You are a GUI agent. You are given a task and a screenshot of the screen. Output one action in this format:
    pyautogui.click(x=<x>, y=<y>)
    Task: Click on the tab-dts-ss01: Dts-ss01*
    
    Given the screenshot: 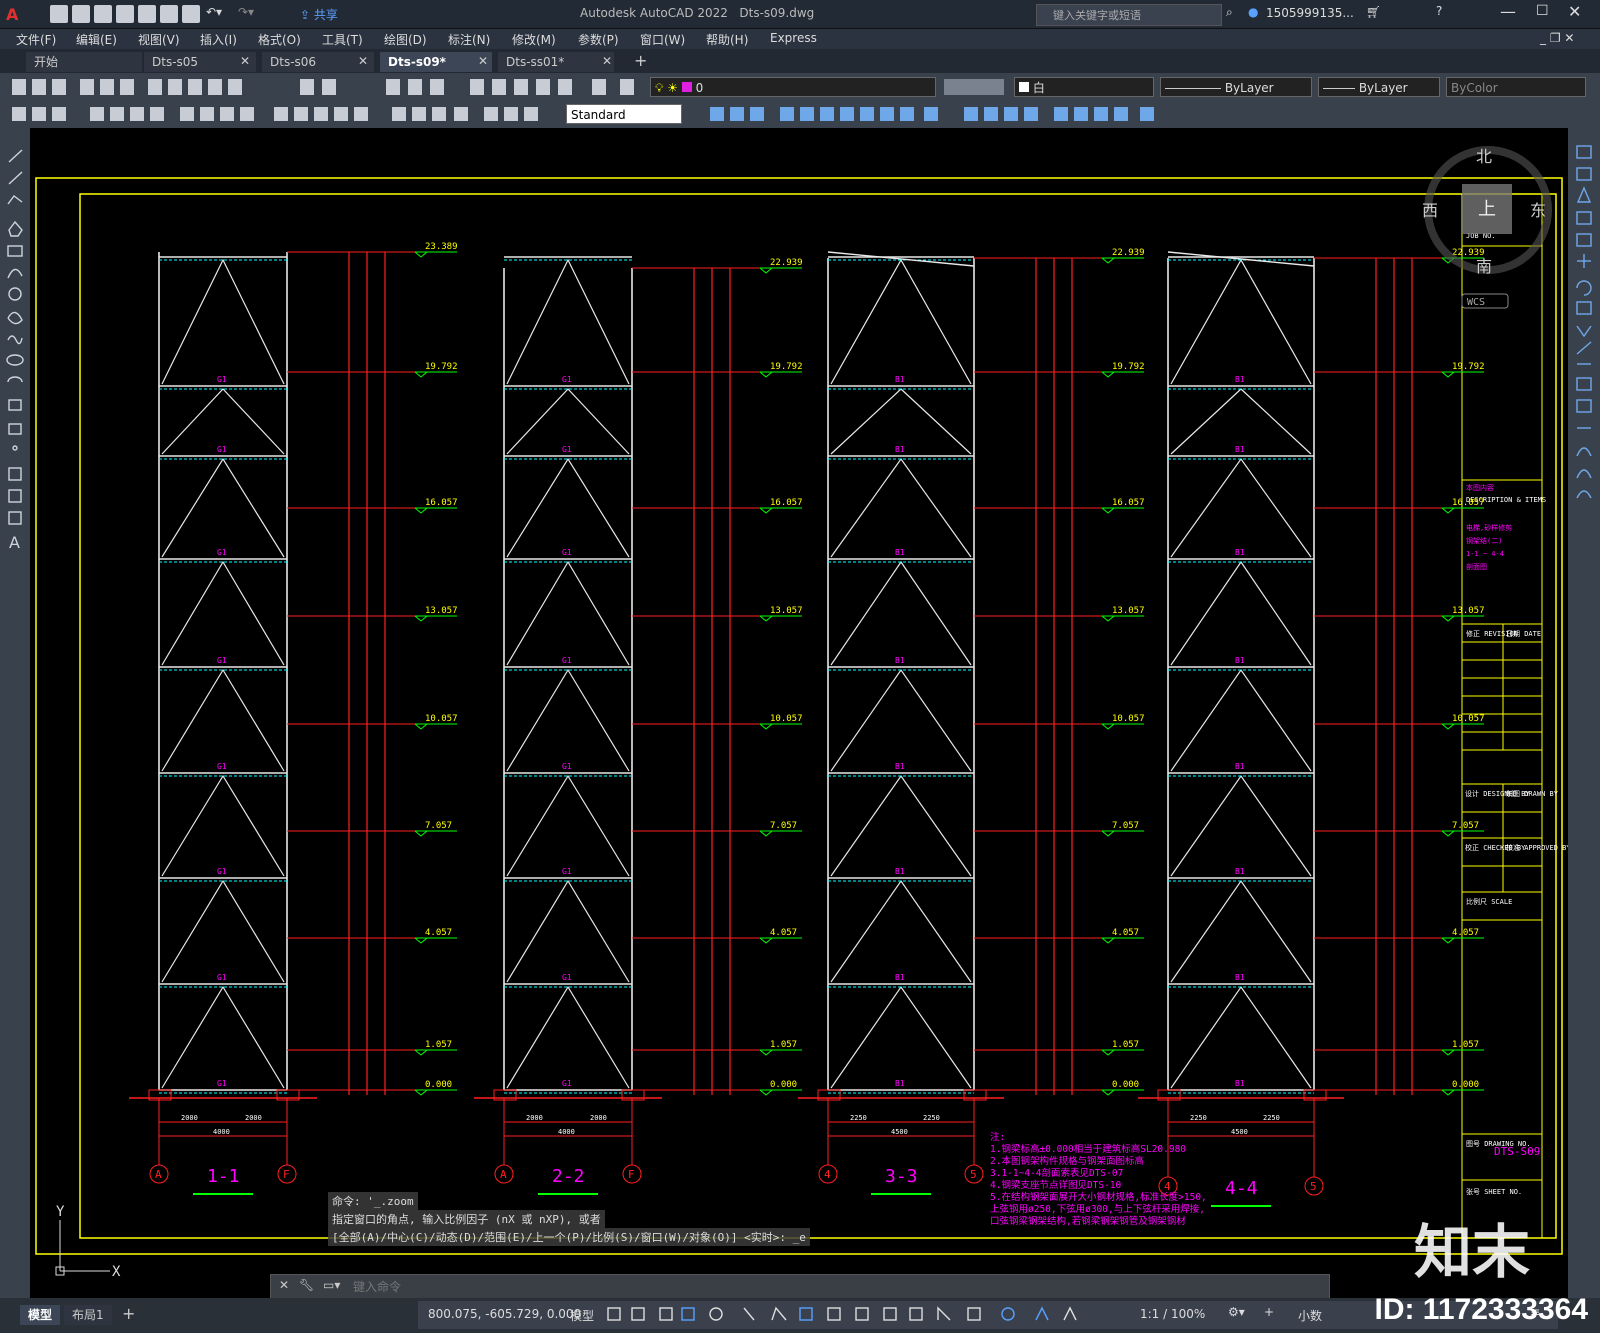 What is the action you would take?
    pyautogui.click(x=556, y=62)
    